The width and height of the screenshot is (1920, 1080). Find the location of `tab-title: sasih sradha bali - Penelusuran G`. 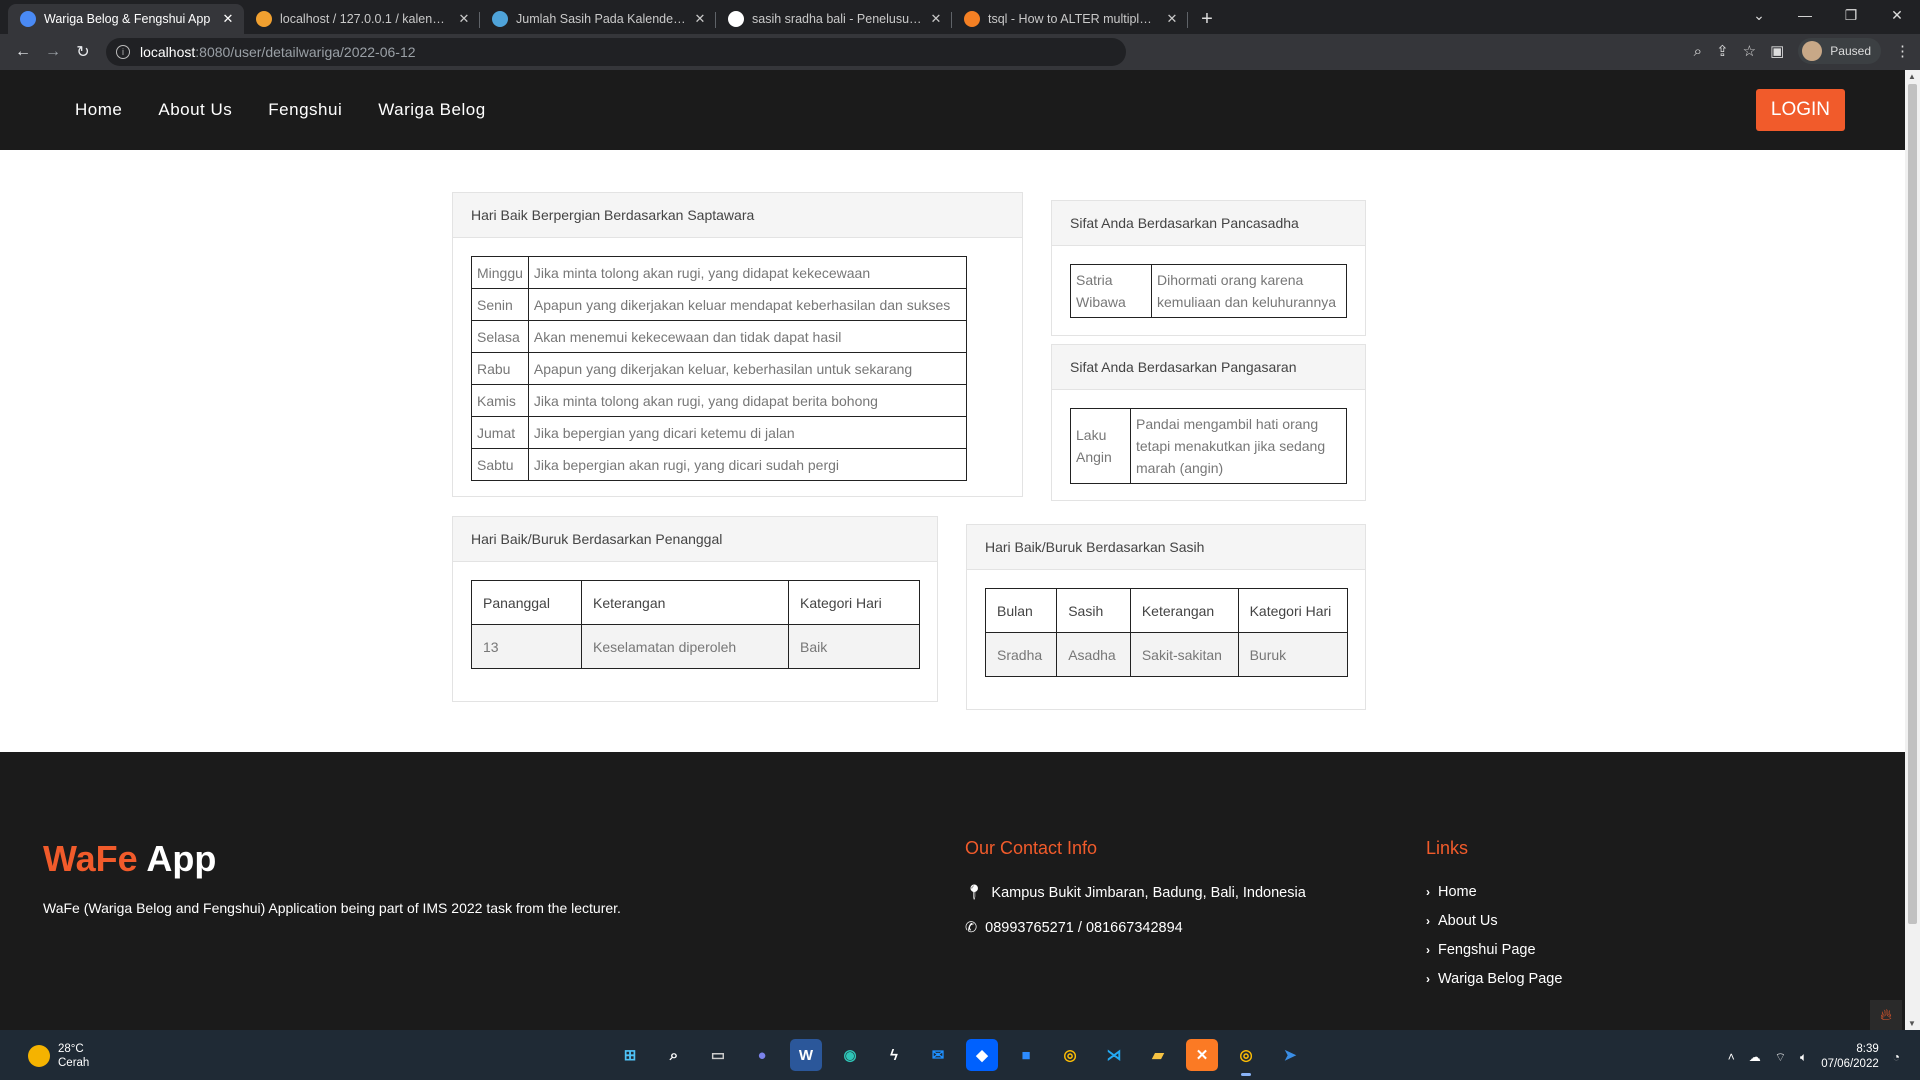

tab-title: sasih sradha bali - Penelusuran G is located at coordinates (837, 19).